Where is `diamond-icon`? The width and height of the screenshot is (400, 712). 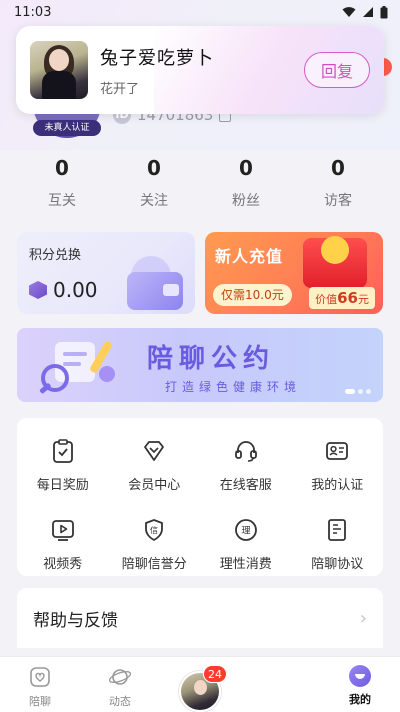
diamond-icon is located at coordinates (154, 451).